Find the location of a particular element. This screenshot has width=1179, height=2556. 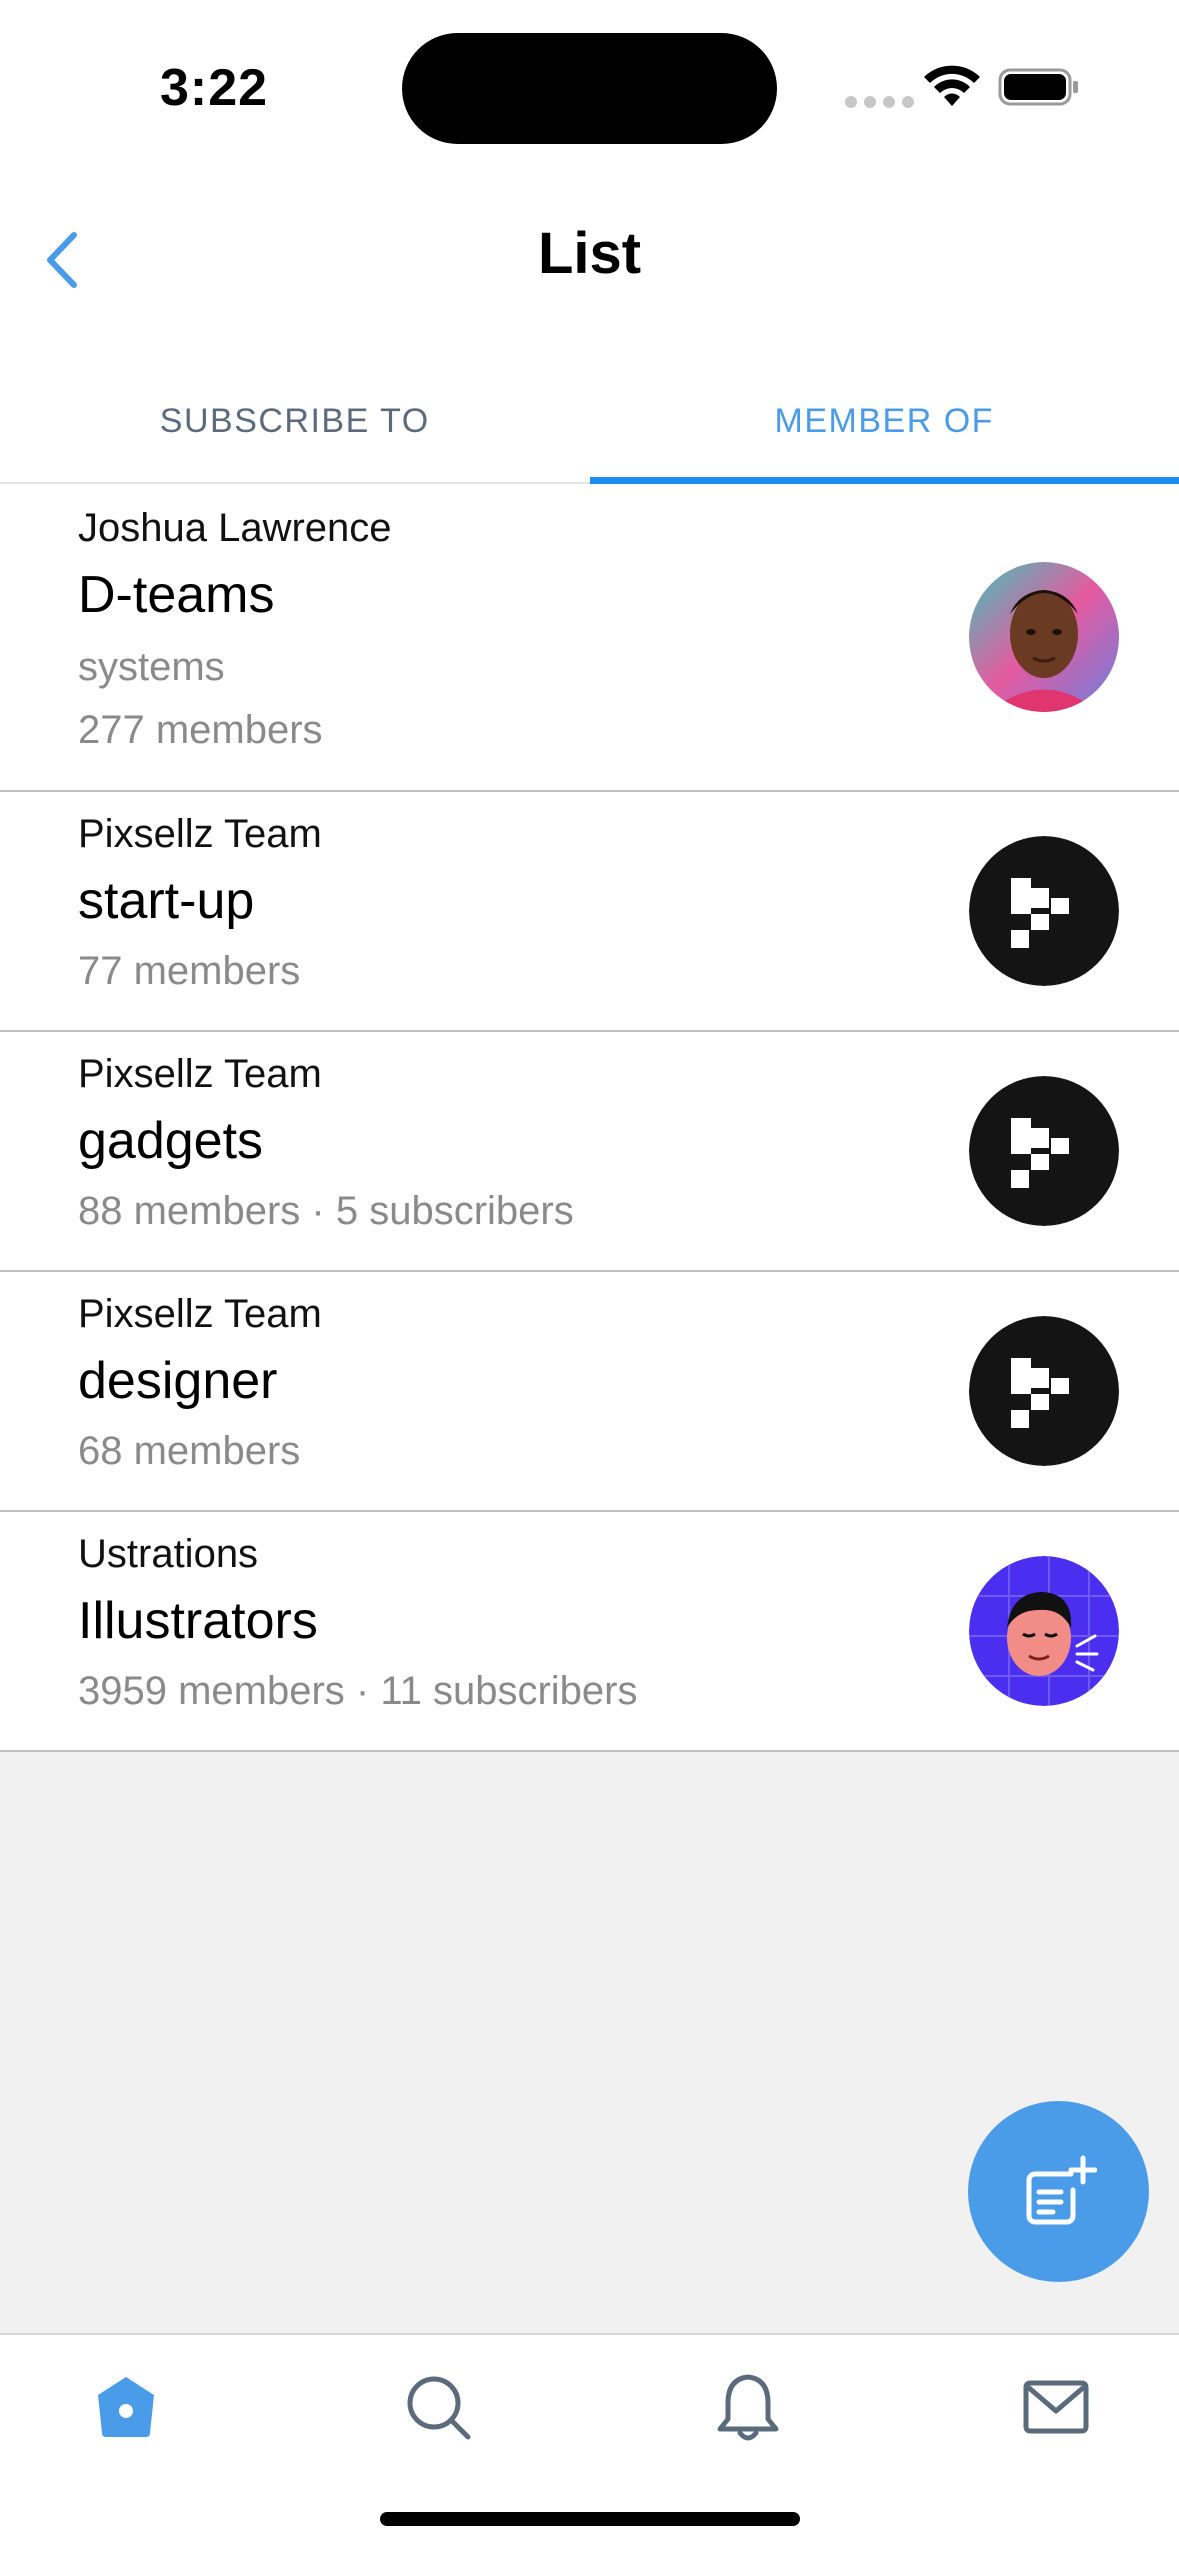

nav-header: List is located at coordinates (589, 260).